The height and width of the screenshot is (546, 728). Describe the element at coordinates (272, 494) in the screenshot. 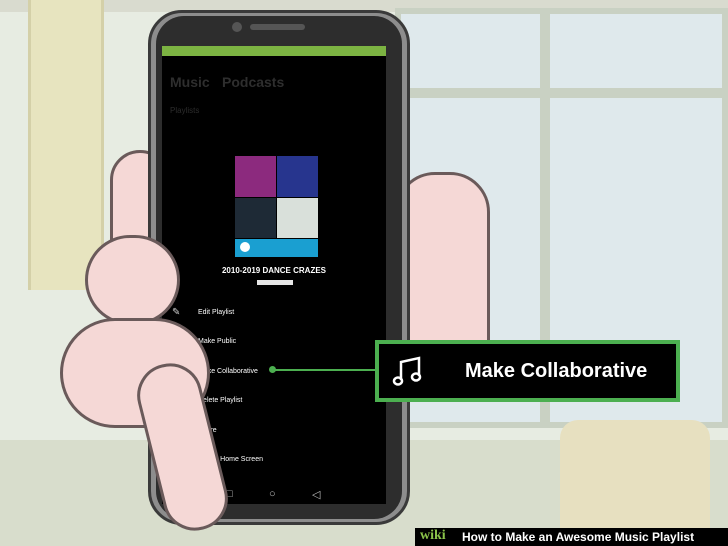

I see `home-circle-icon: ○` at that location.